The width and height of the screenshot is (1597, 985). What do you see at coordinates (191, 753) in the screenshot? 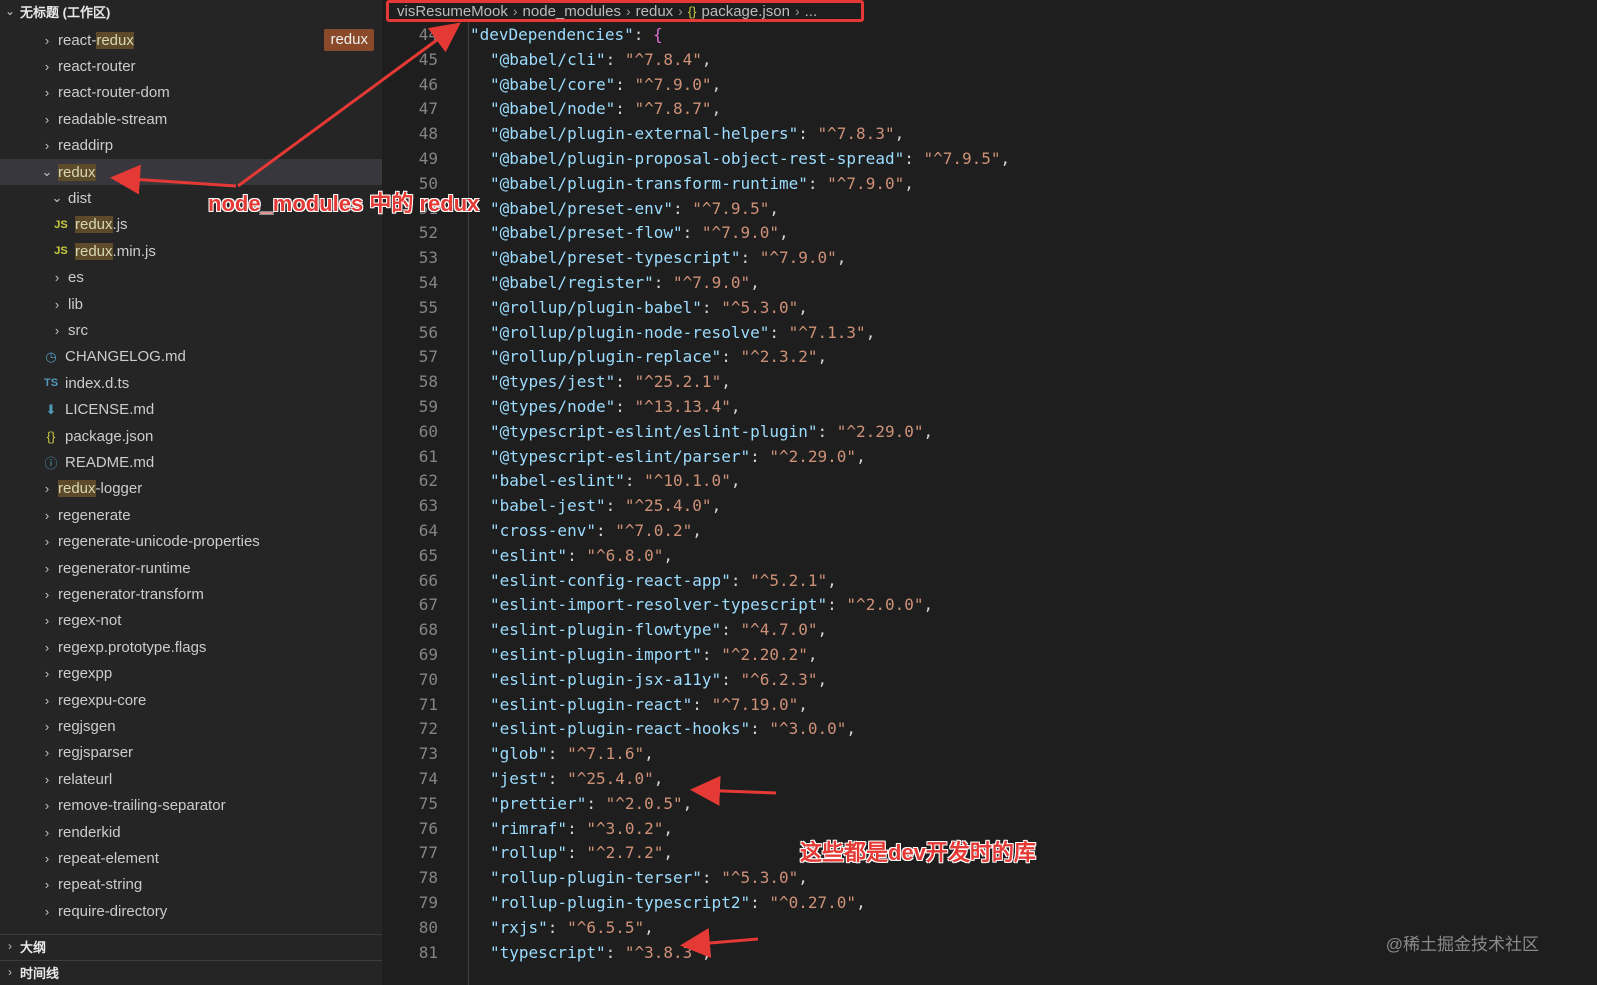
I see `tree-item: › regjsparser` at bounding box center [191, 753].